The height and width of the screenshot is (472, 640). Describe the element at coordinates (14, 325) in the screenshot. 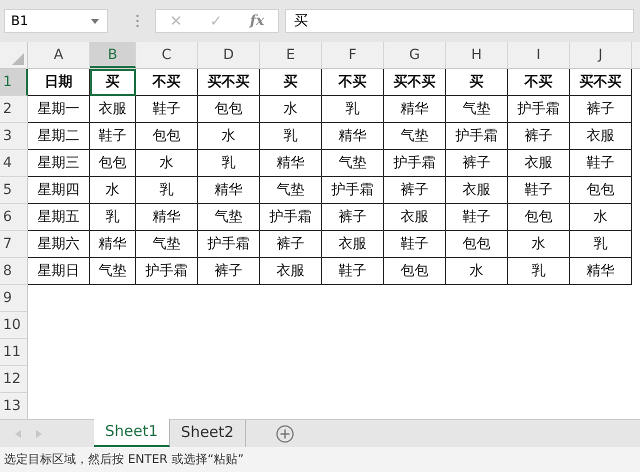

I see `row-header: 10` at that location.